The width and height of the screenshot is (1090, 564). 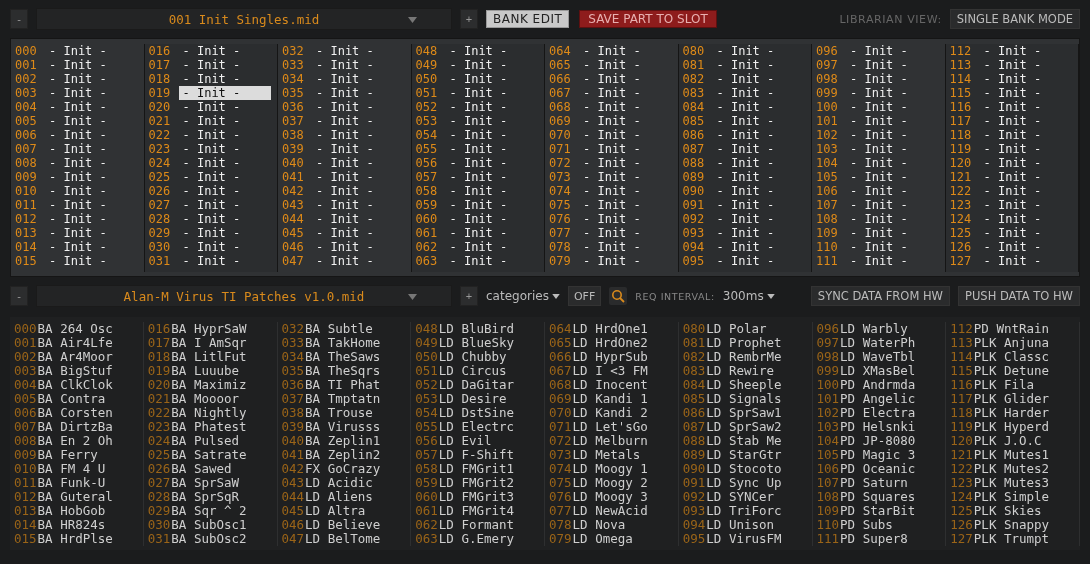 What do you see at coordinates (484, 399) in the screenshot?
I see `patch-name: Desire` at bounding box center [484, 399].